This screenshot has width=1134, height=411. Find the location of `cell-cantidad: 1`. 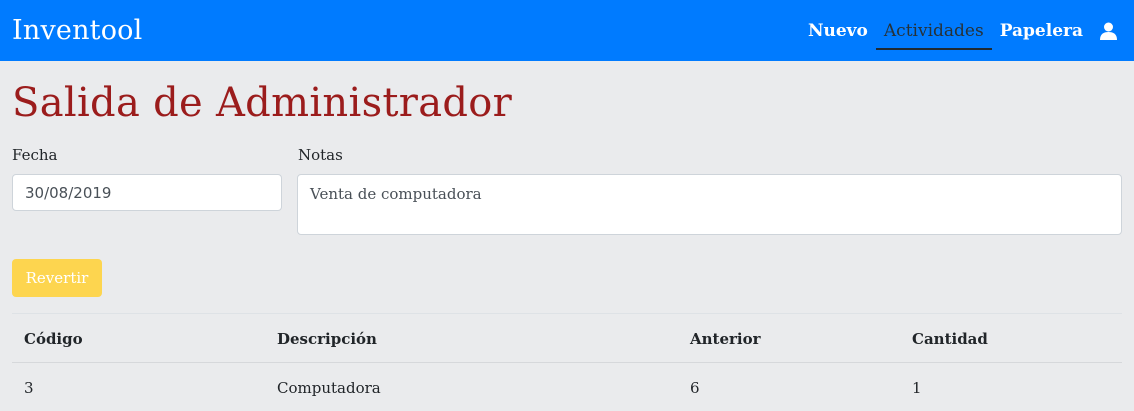

cell-cantidad: 1 is located at coordinates (917, 388).